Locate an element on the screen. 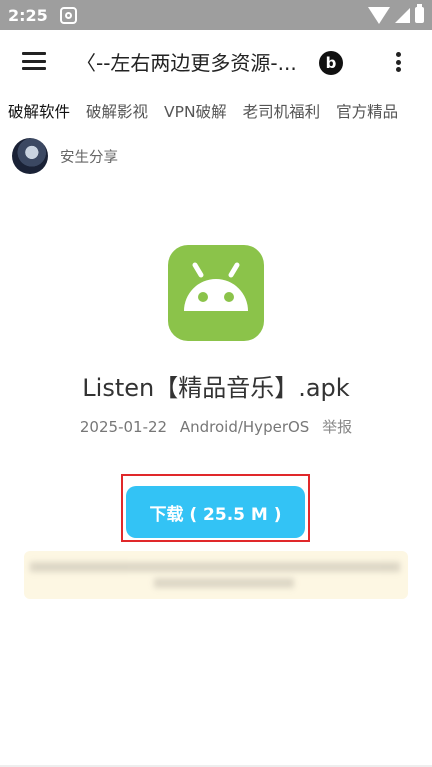 This screenshot has width=432, height=767. download-button: 下载 ( 25.5 M ) is located at coordinates (215, 512).